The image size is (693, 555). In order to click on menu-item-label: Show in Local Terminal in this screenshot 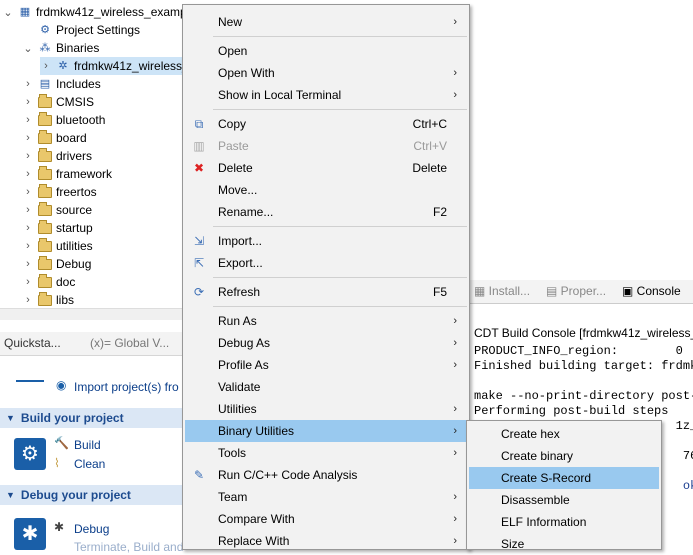, I will do `click(280, 95)`.